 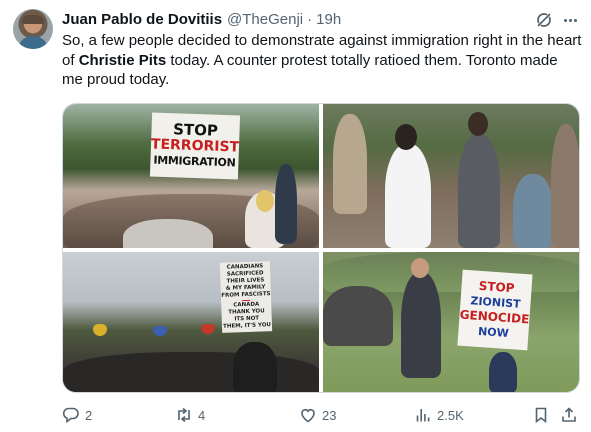 I want to click on user-handle: @TheGenji, so click(x=265, y=19).